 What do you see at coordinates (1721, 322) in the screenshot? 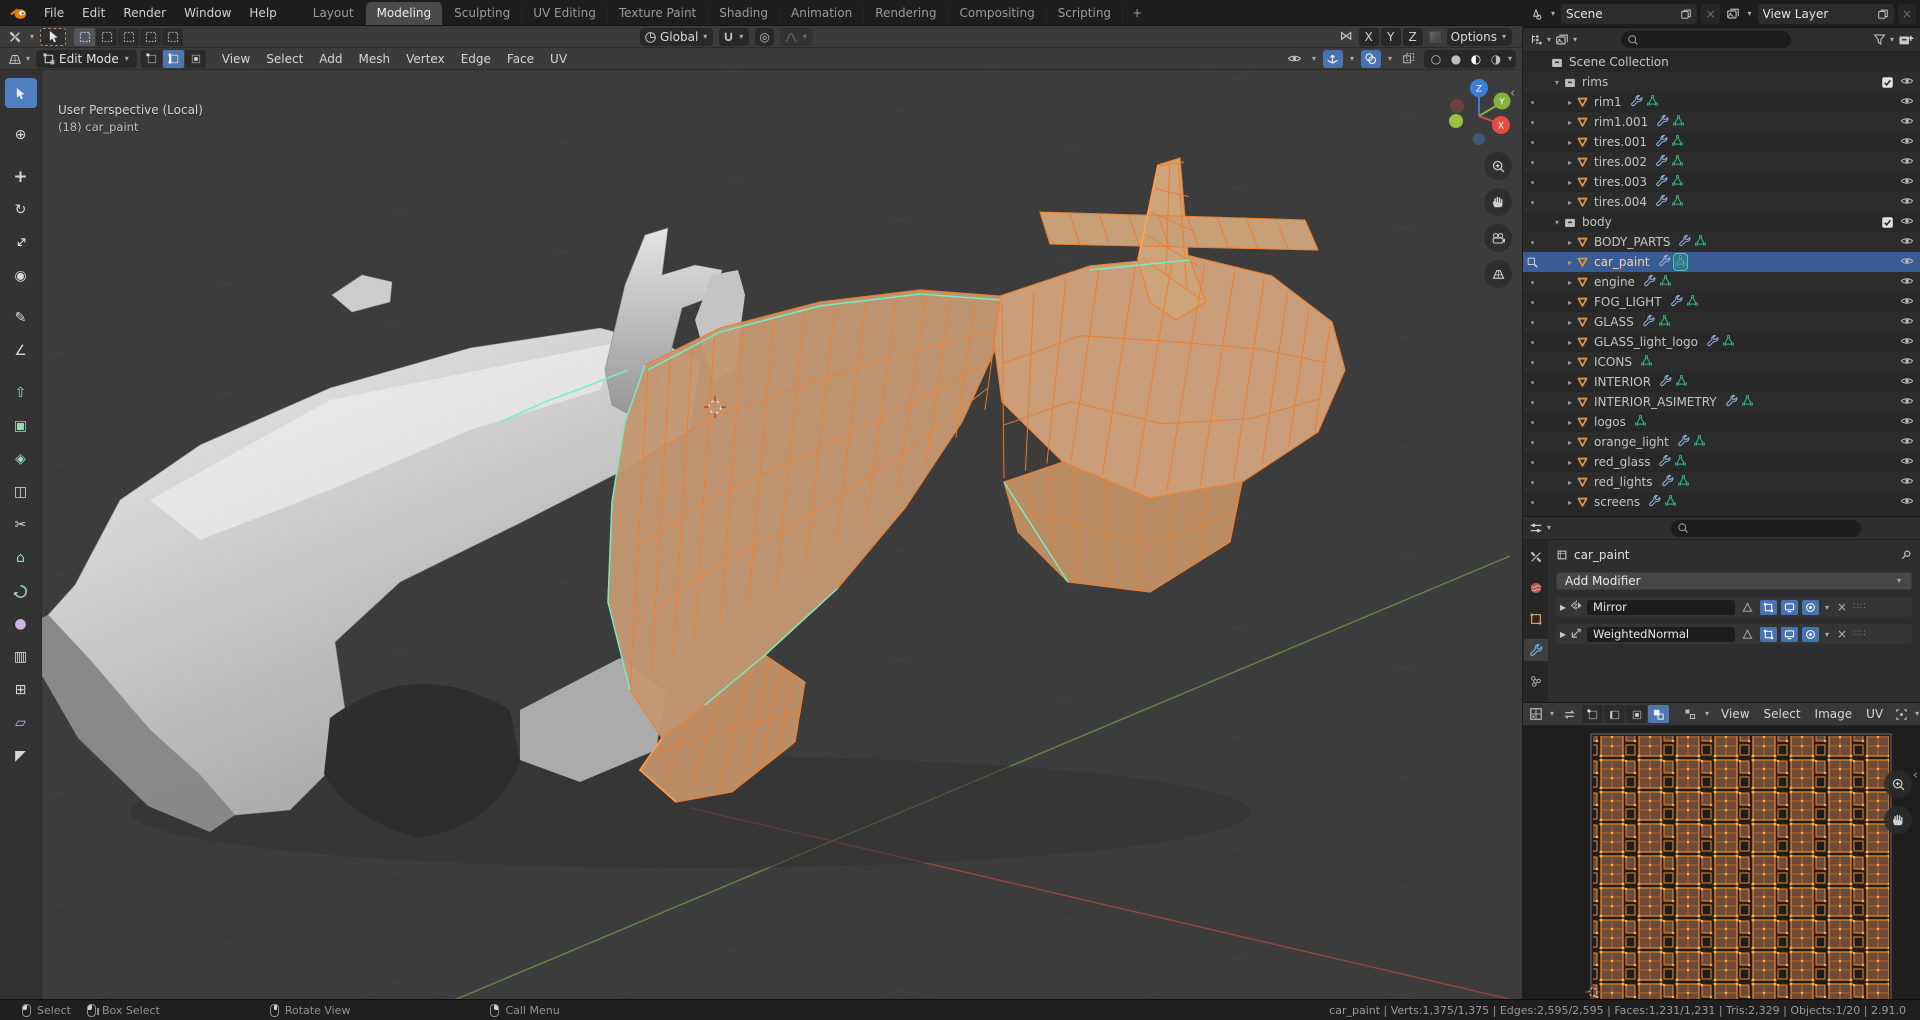
I see `outliner-row-glass: ▸ GLASS` at bounding box center [1721, 322].